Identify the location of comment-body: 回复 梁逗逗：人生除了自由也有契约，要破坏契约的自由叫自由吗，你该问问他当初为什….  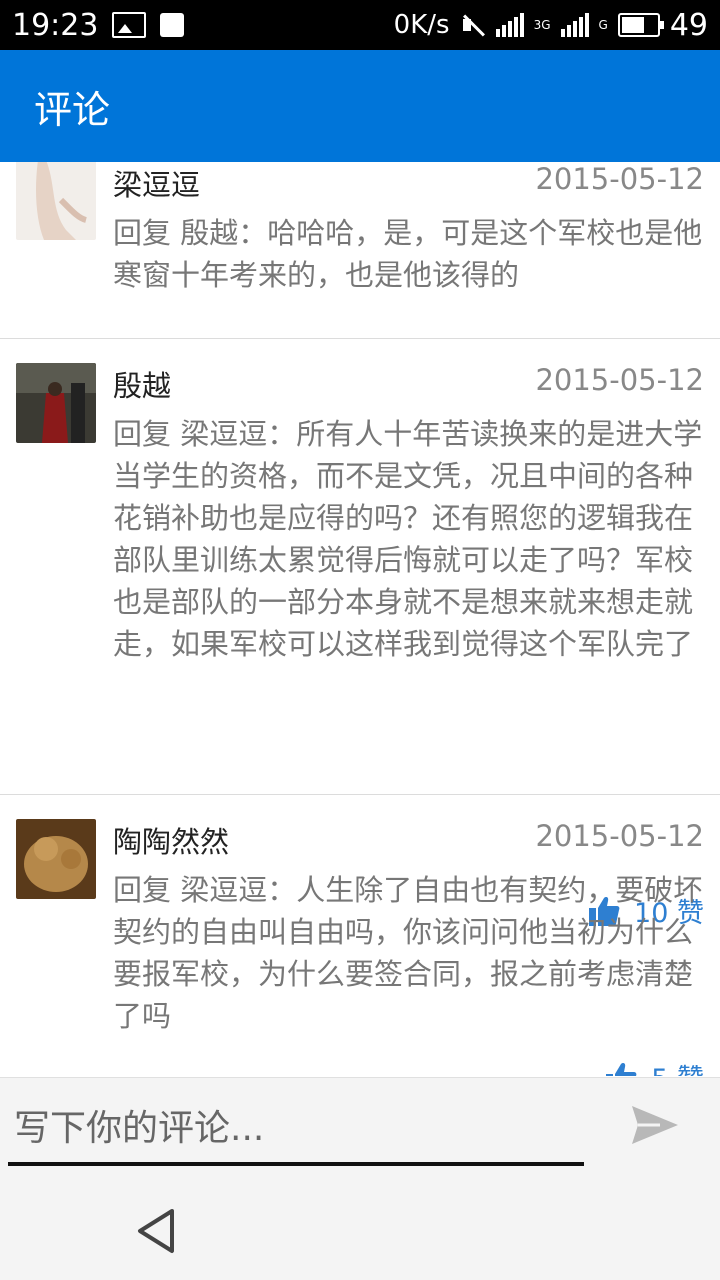
(408, 953).